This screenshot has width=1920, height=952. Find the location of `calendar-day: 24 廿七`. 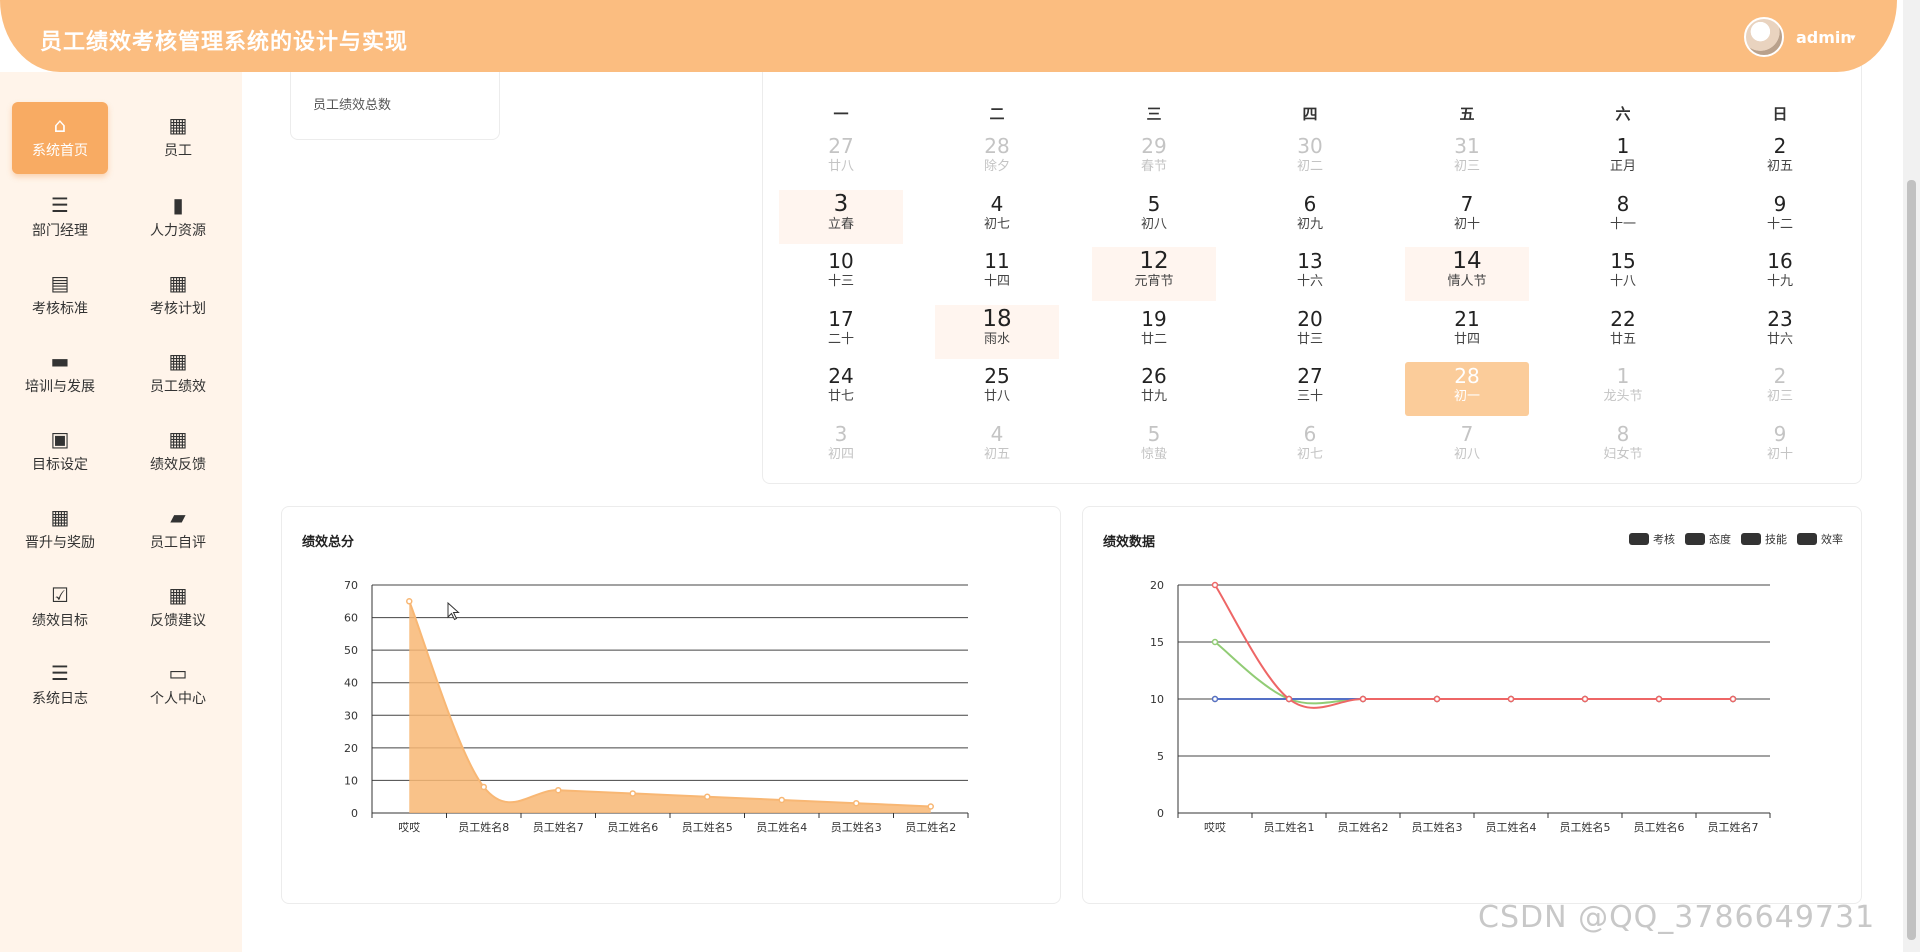

calendar-day: 24 廿七 is located at coordinates (841, 389).